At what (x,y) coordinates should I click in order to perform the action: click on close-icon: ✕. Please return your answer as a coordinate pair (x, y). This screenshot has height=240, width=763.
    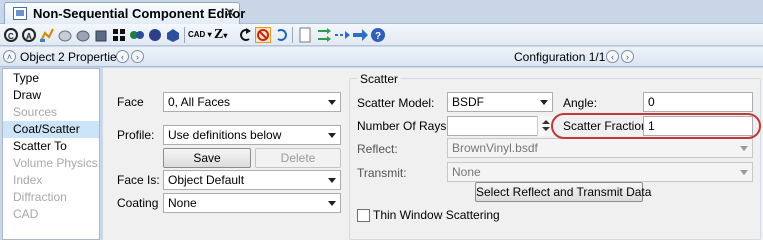
    Looking at the image, I should click on (230, 13).